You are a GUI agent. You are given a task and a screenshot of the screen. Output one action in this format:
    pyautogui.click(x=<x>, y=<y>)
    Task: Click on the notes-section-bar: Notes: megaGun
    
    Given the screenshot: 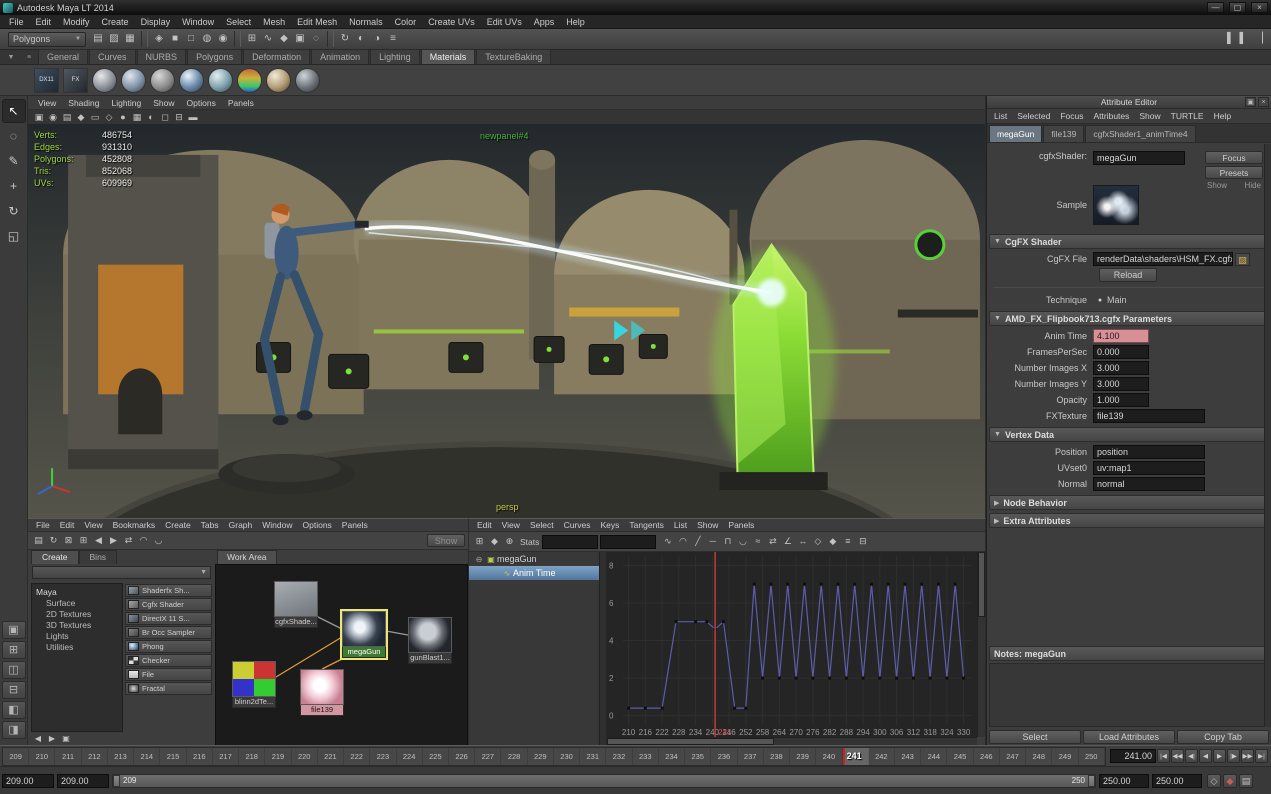 What is the action you would take?
    pyautogui.click(x=1129, y=653)
    